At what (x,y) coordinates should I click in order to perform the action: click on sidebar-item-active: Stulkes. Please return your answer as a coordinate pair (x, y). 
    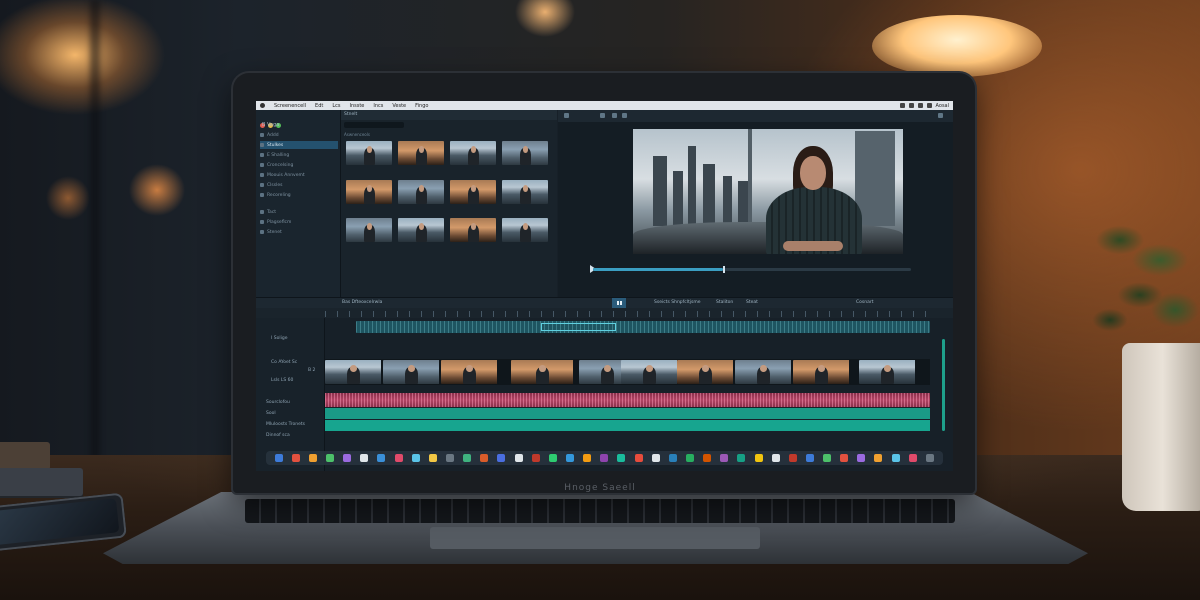
    Looking at the image, I should click on (299, 145).